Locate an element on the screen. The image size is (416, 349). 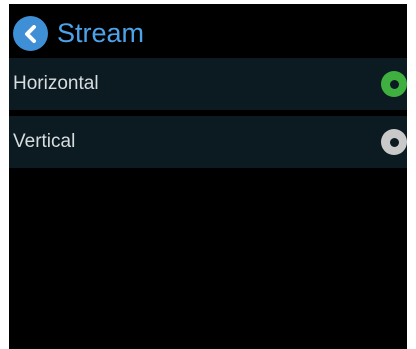
back-button is located at coordinates (30, 33).